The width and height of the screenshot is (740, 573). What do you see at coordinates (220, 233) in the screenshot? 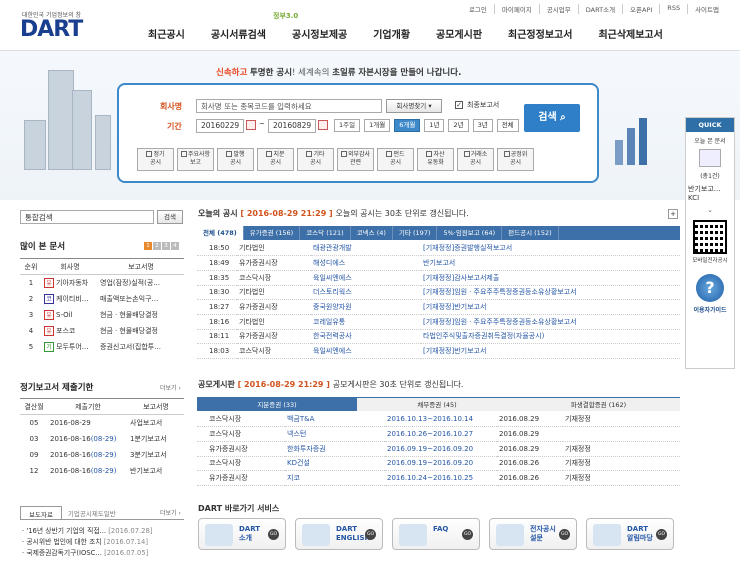
I see `today-tab-0: 전체 (478)` at bounding box center [220, 233].